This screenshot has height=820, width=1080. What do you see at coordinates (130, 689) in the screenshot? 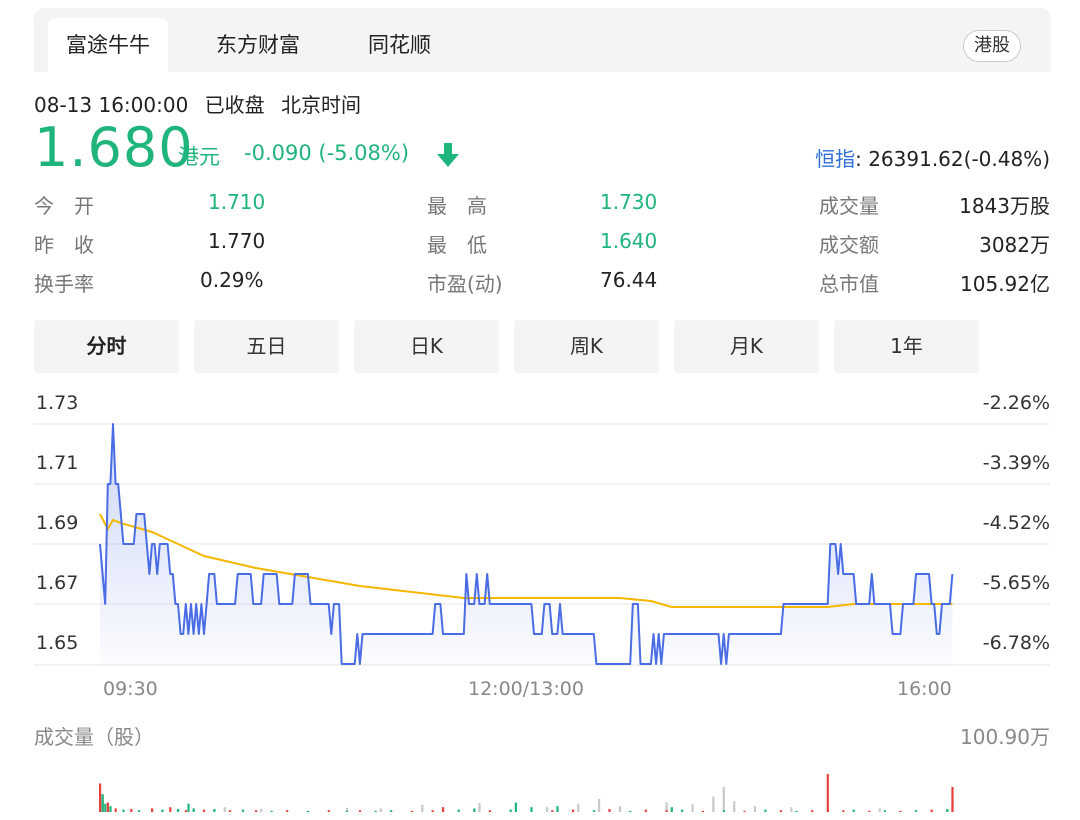
I see `x-tick-label: 09:30` at bounding box center [130, 689].